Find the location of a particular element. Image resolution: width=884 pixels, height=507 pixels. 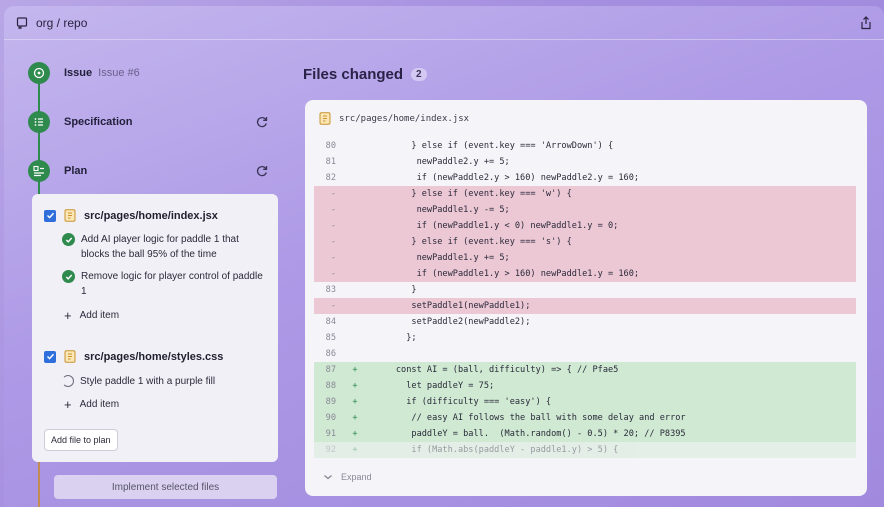

diff-line: - newPaddle1.y -= 5; is located at coordinates (585, 210).